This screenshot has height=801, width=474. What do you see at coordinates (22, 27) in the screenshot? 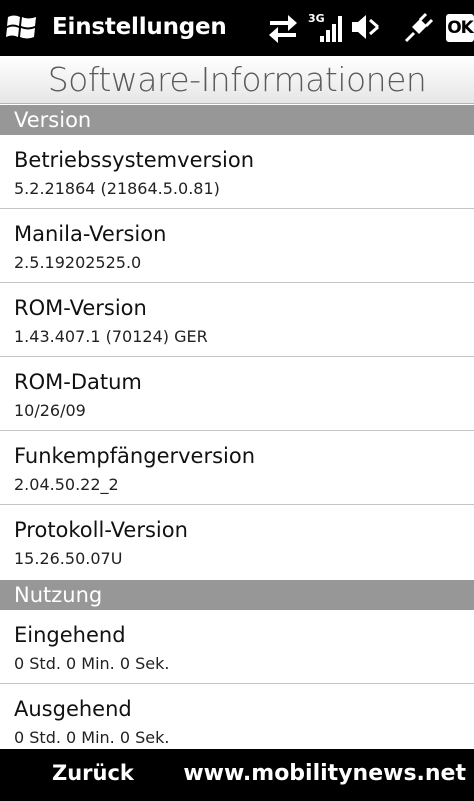
I see `windows-start-icon` at bounding box center [22, 27].